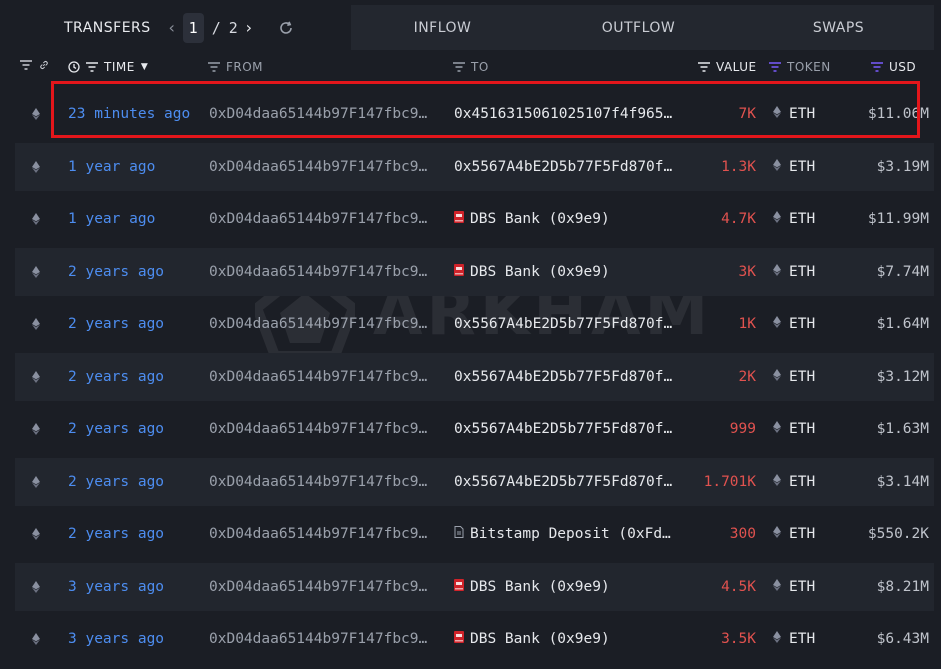  Describe the element at coordinates (704, 67) in the screenshot. I see `value-filter-icon` at that location.